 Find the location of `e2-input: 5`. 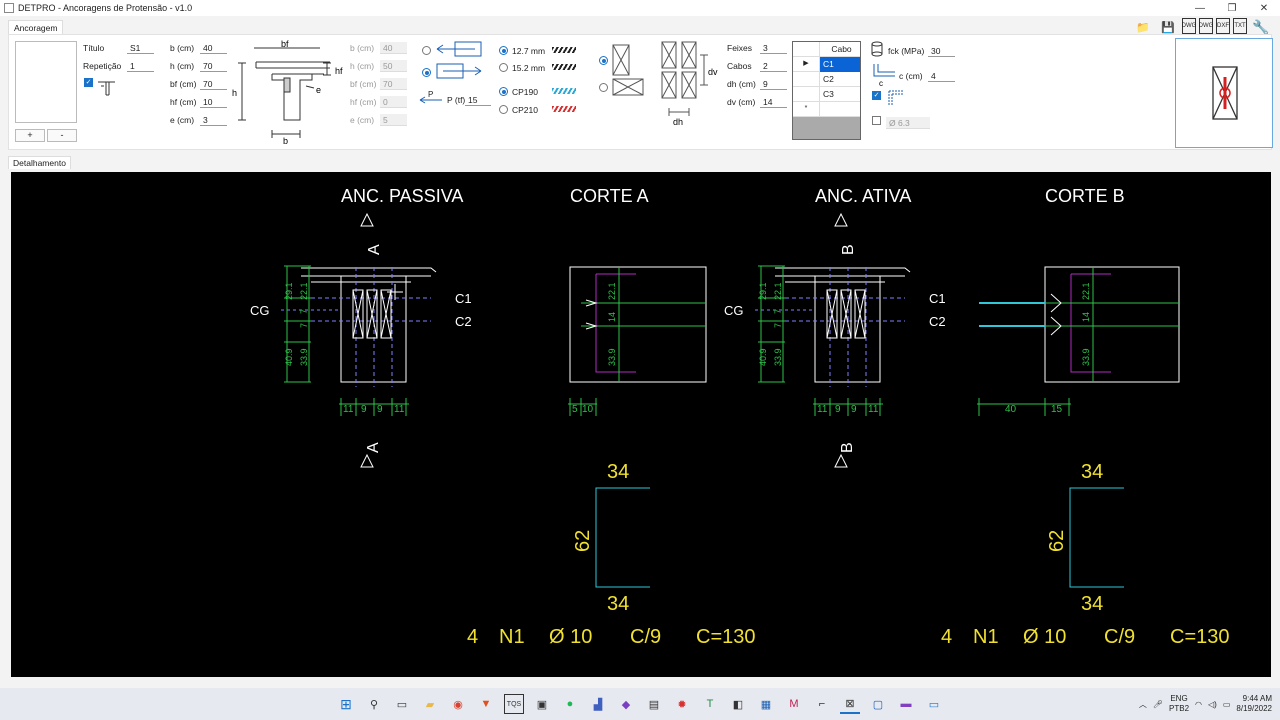

e2-input: 5 is located at coordinates (393, 120).